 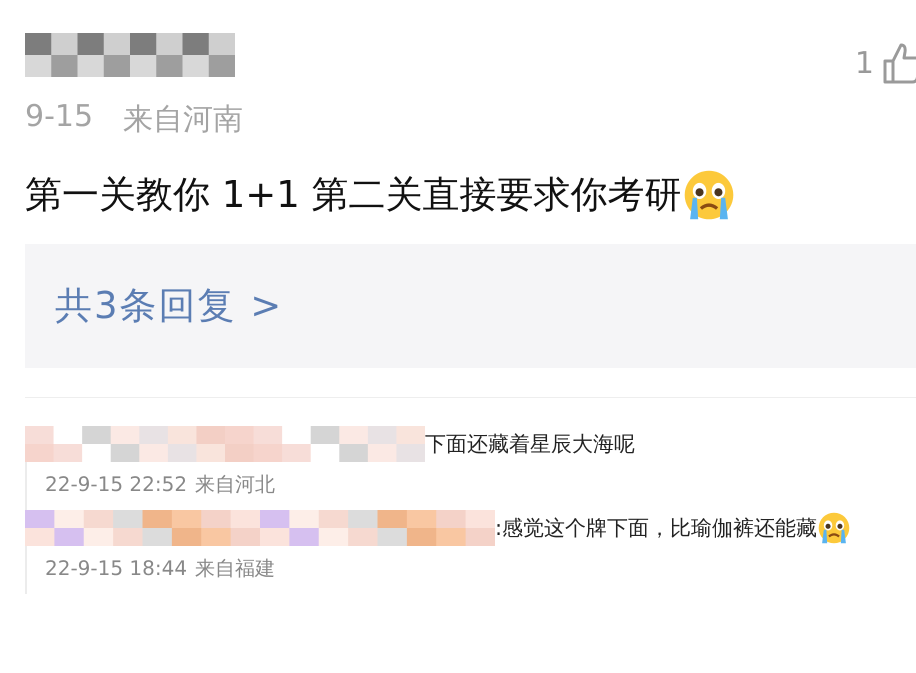 What do you see at coordinates (235, 568) in the screenshot?
I see `reply-location: 来自福建` at bounding box center [235, 568].